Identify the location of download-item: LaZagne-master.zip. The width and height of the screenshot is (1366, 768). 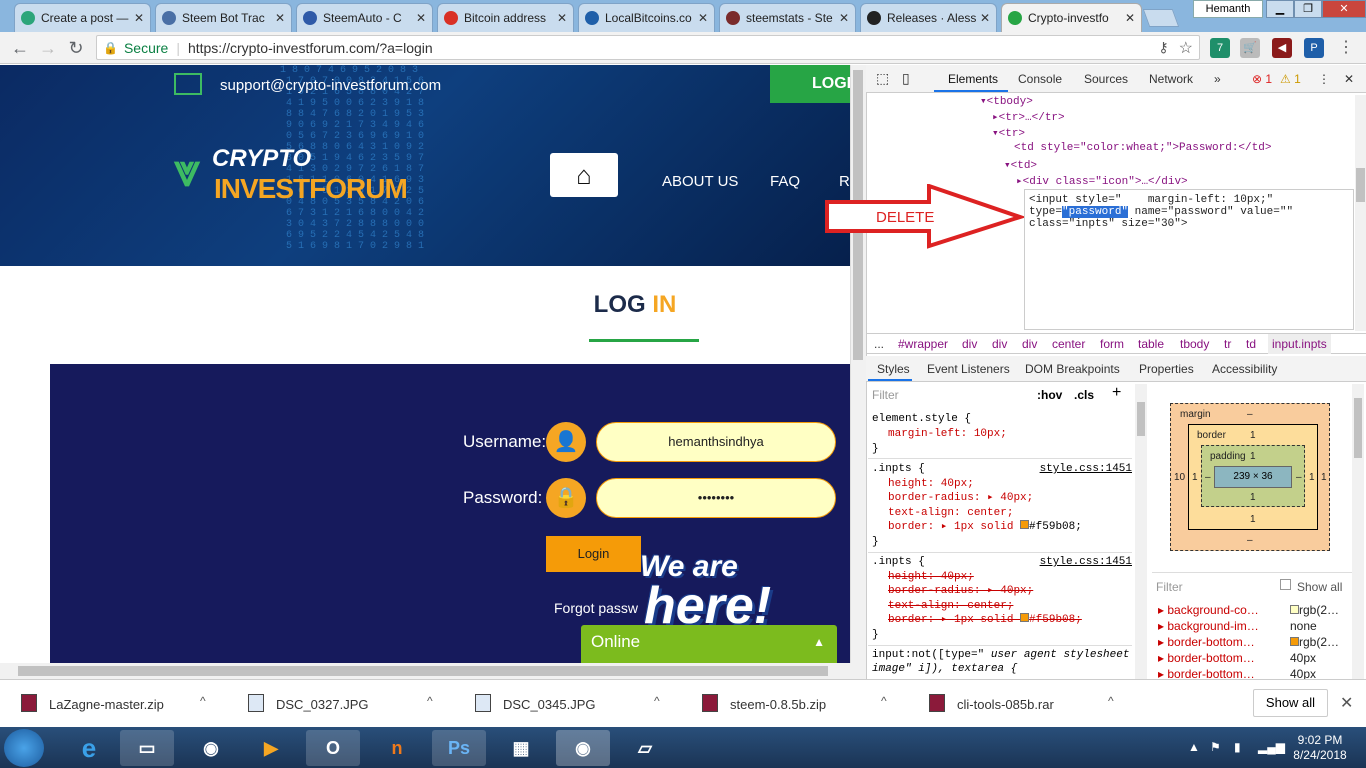
(106, 704).